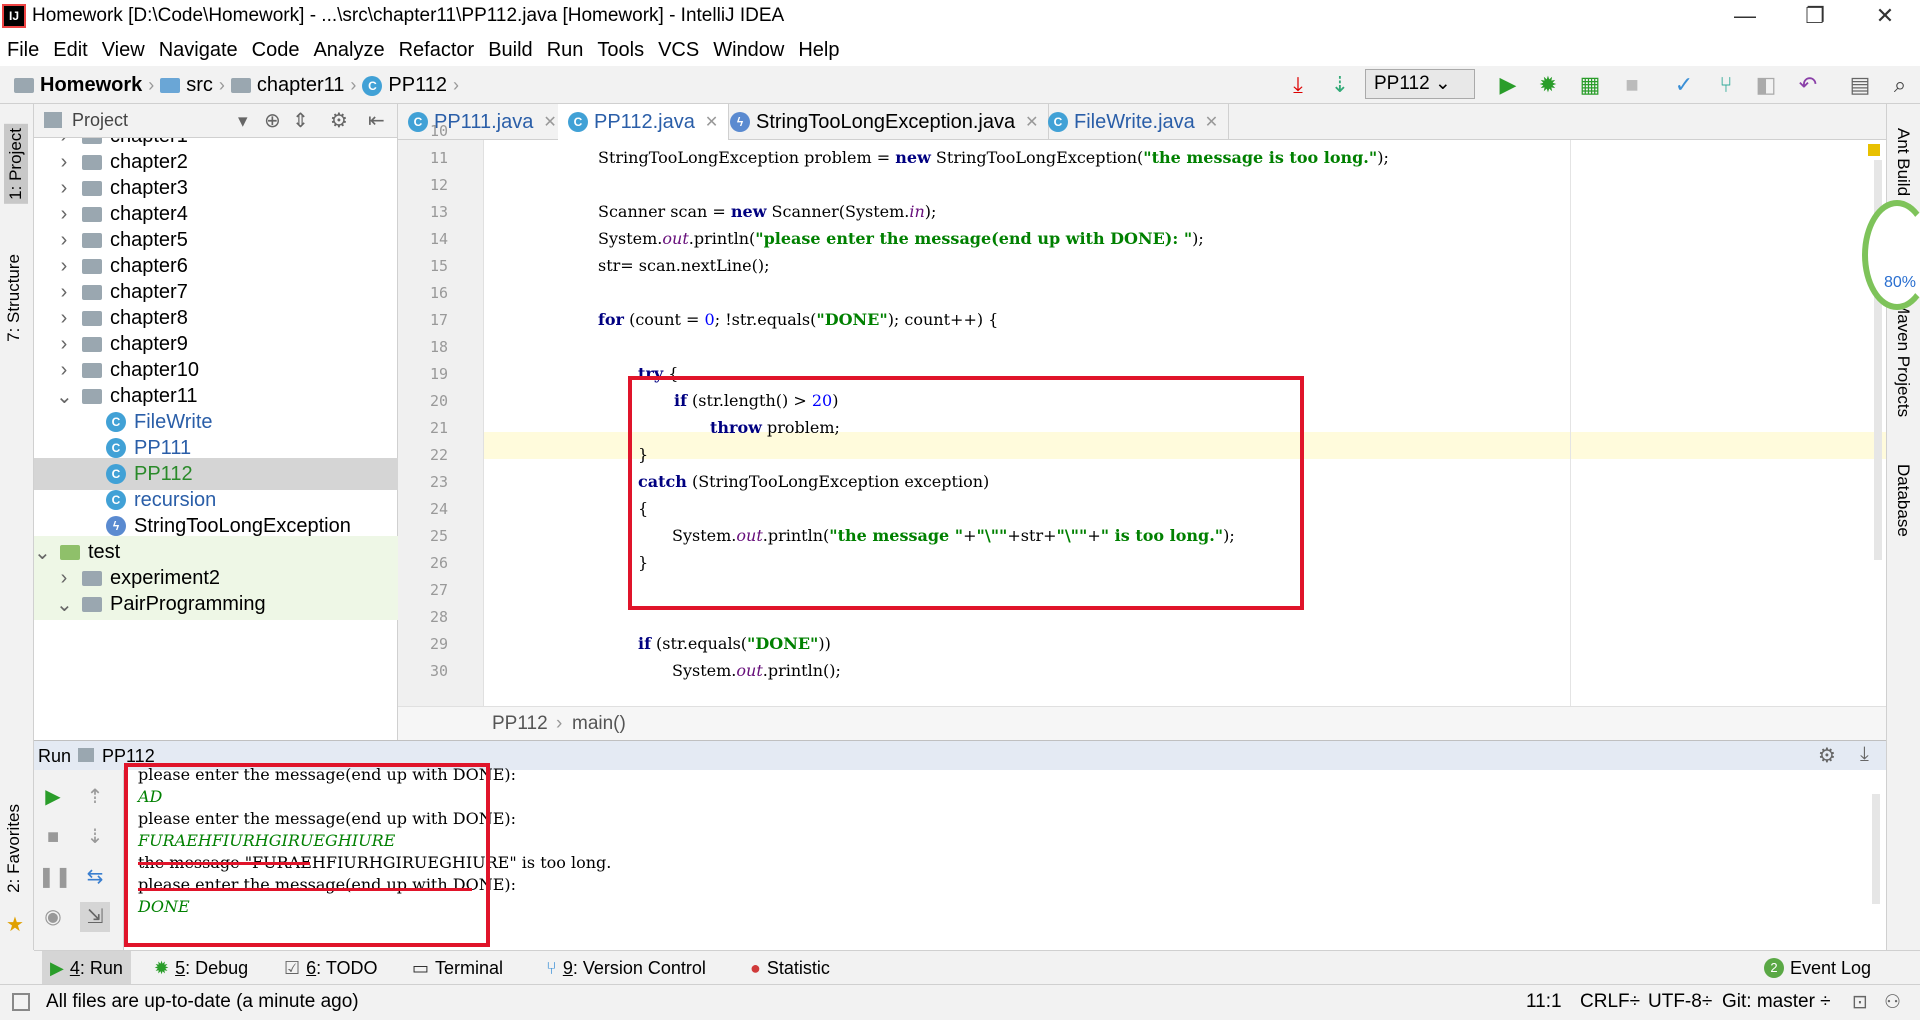 The height and width of the screenshot is (1020, 1920). Describe the element at coordinates (100, 120) in the screenshot. I see `project-panel-title: Project` at that location.